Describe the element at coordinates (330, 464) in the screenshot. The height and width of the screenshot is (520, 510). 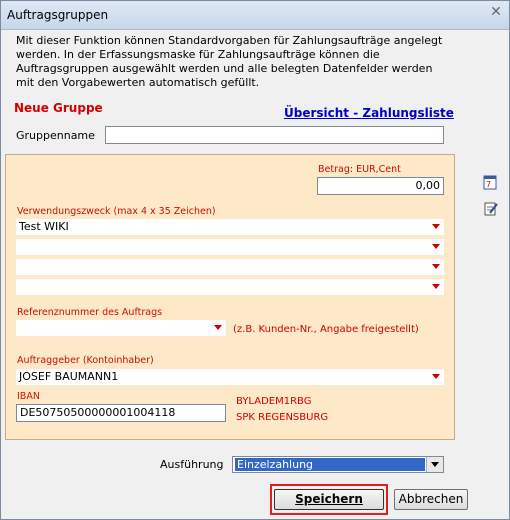
I see `execution-selected: Einzelzahlung` at that location.